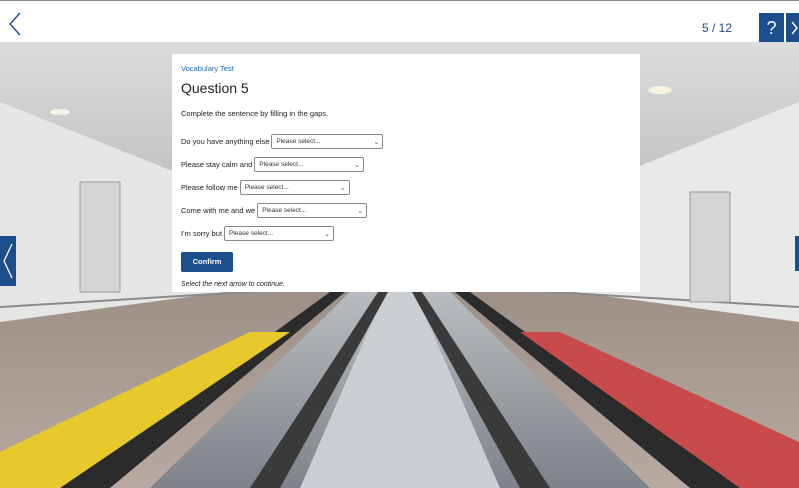  I want to click on gap-row: I'm sorry but Please select... ⌄, so click(406, 233).